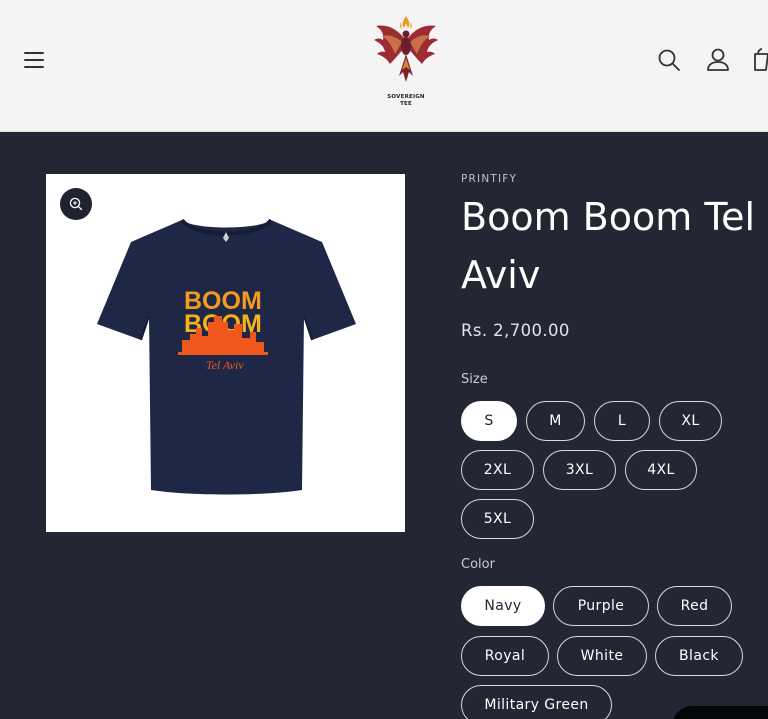  I want to click on size-option-2xl: 2XL, so click(497, 470).